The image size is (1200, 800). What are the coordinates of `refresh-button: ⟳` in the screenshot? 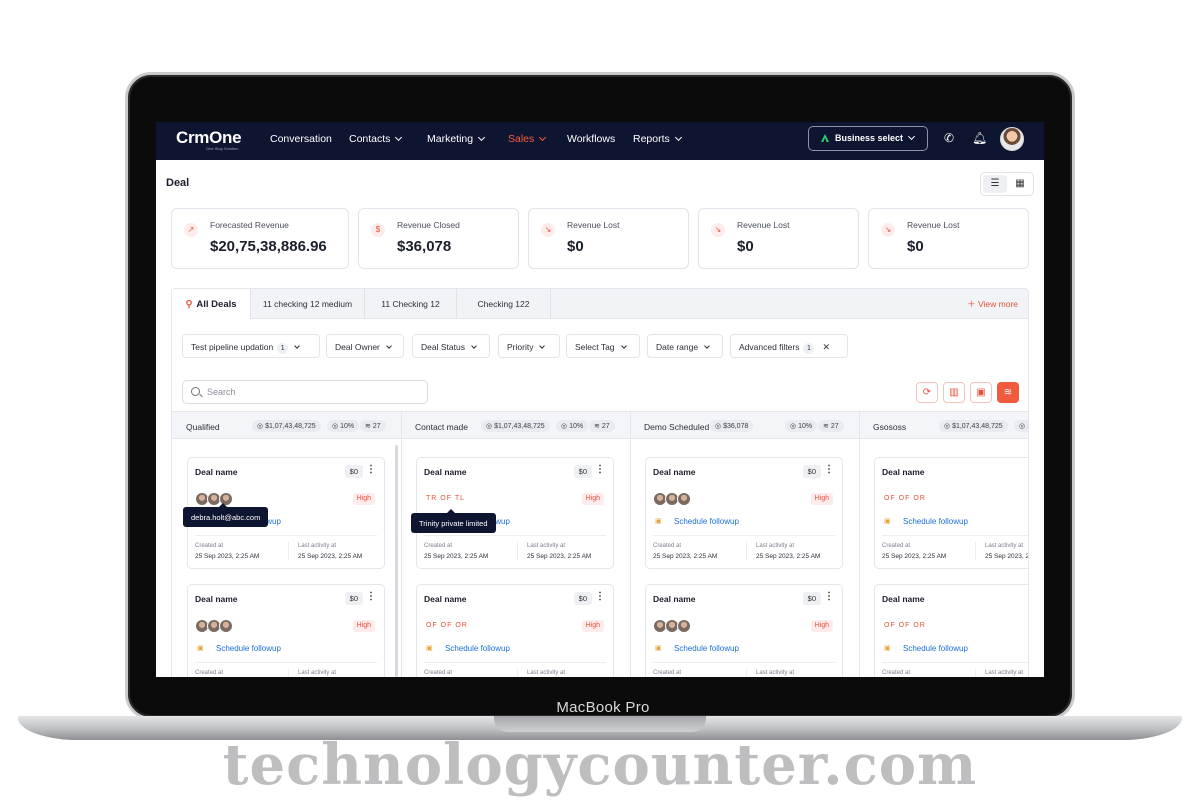 It's located at (927, 392).